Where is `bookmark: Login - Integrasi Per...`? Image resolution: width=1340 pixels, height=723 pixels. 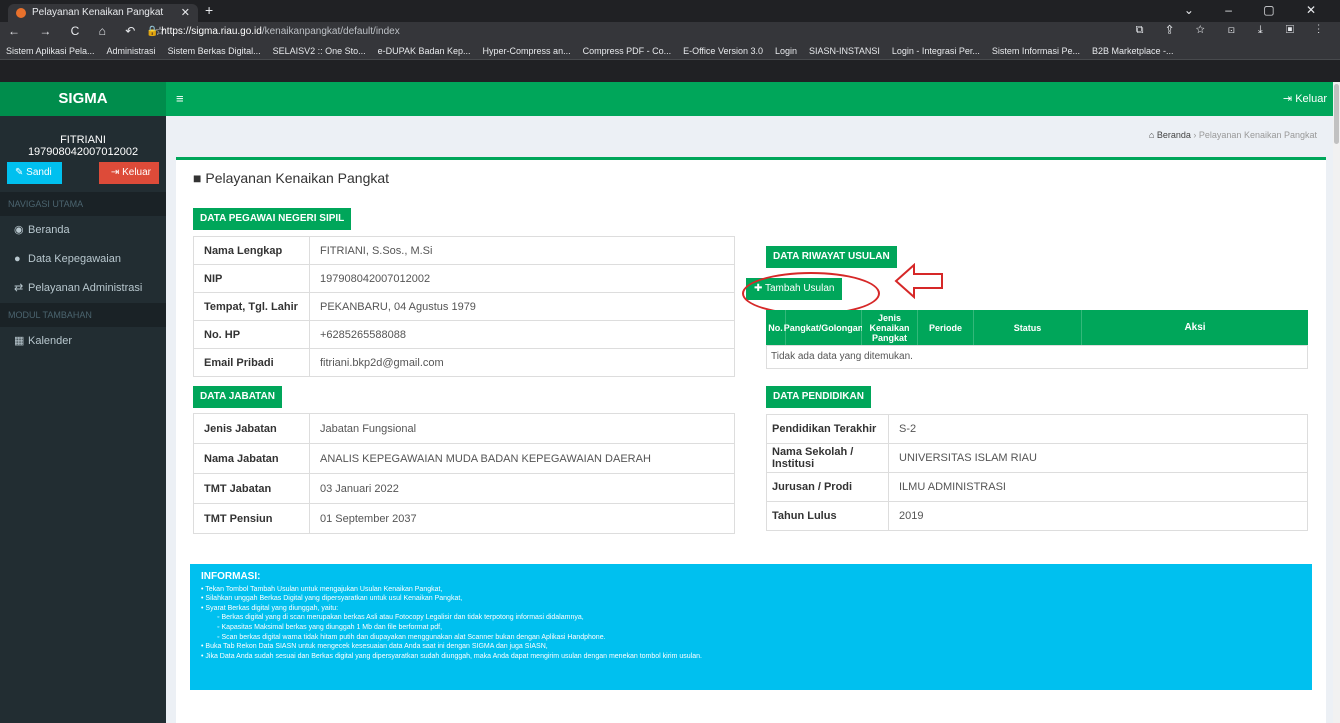 bookmark: Login - Integrasi Per... is located at coordinates (936, 51).